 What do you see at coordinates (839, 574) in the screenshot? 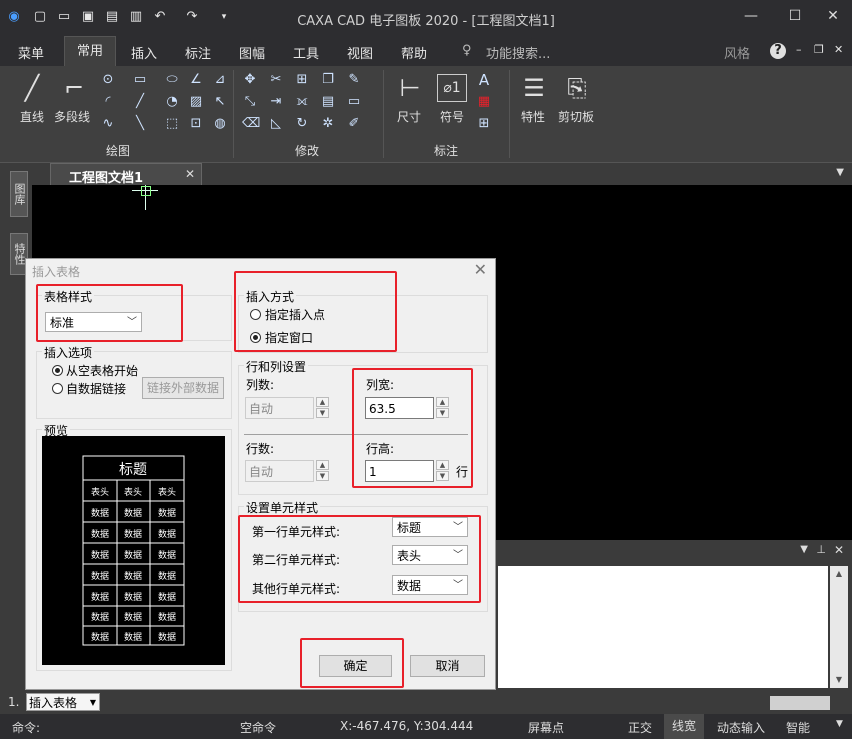
I see `scroll-up-icon: ▲` at bounding box center [839, 574].